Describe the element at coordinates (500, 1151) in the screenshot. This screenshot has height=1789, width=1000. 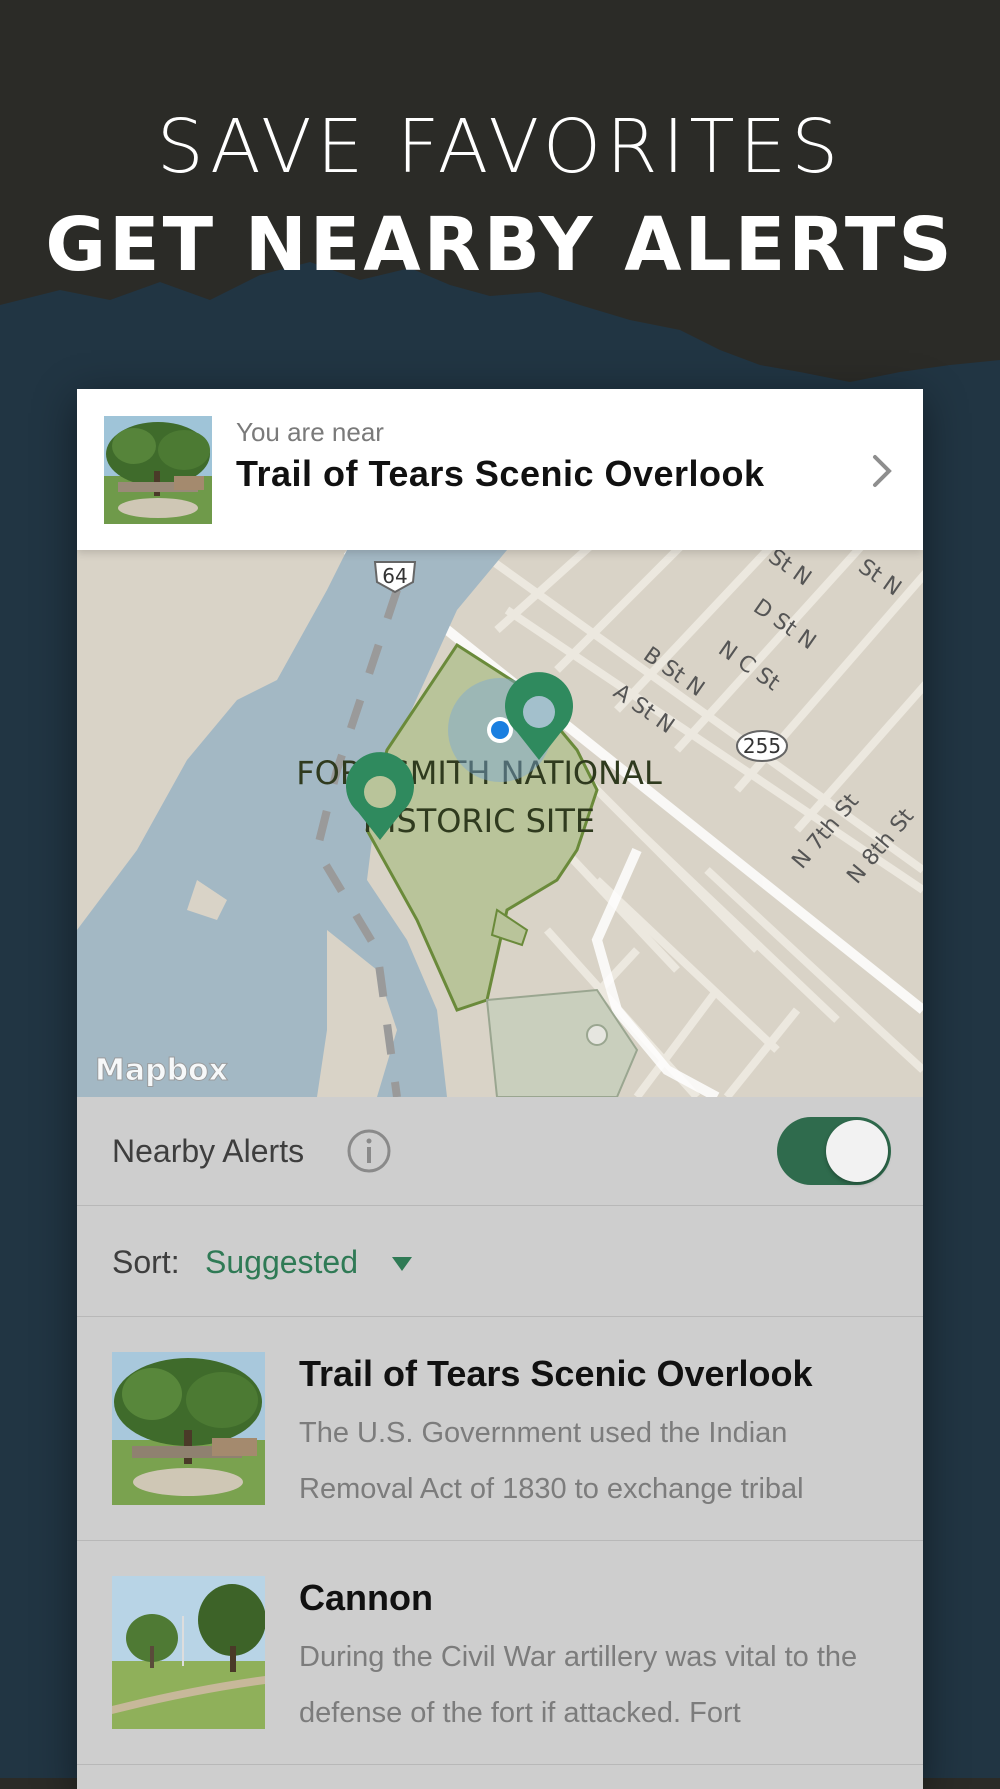
I see `nearby-alerts-row: Nearby Alerts` at that location.